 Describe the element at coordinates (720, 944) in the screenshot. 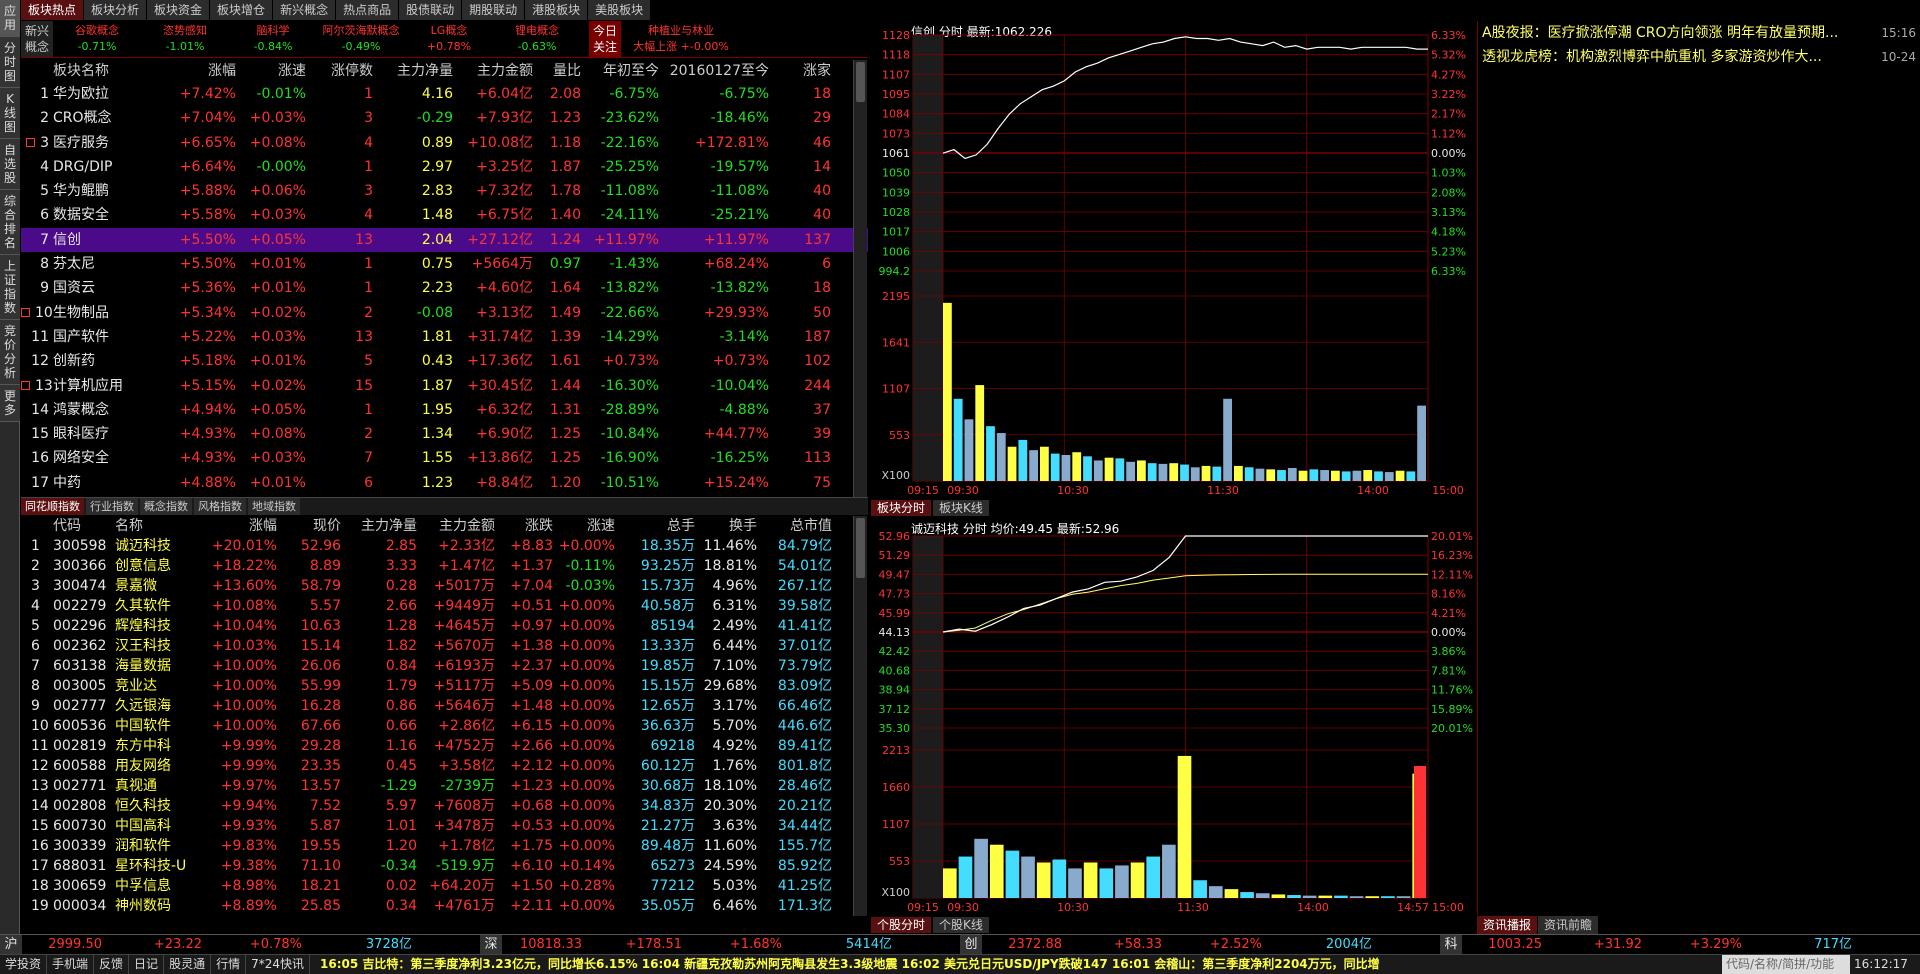

I see `index-quote: 深 10818.33 +178.51 +1.68% 5414亿` at that location.